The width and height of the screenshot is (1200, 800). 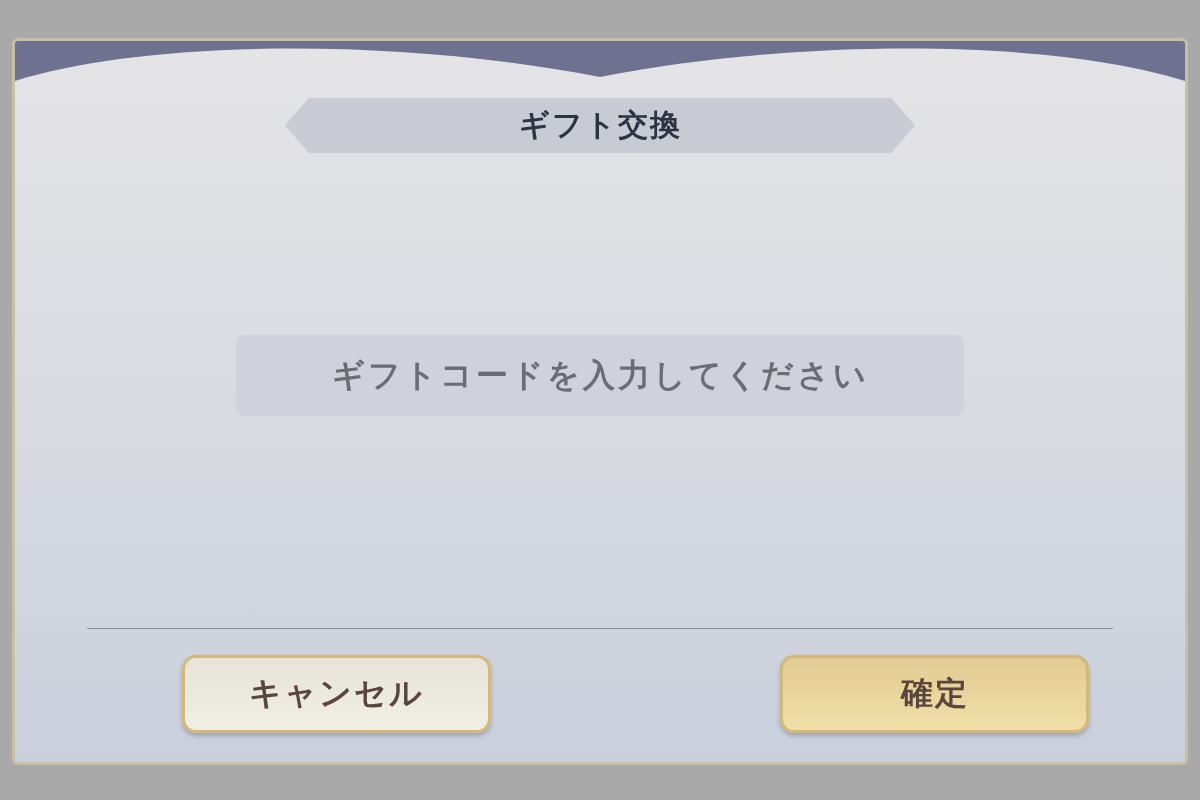 I want to click on dialog-title: ギフト交換, so click(x=600, y=125).